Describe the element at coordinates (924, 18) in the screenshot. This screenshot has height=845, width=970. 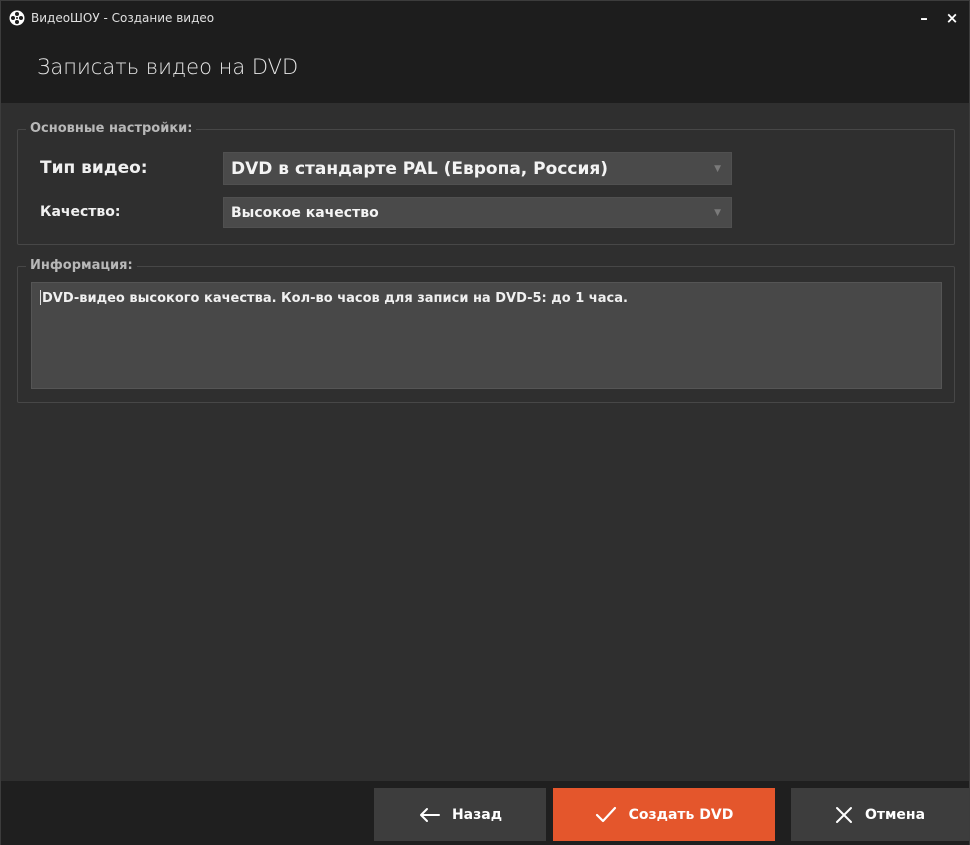
I see `minimize-button: –` at that location.